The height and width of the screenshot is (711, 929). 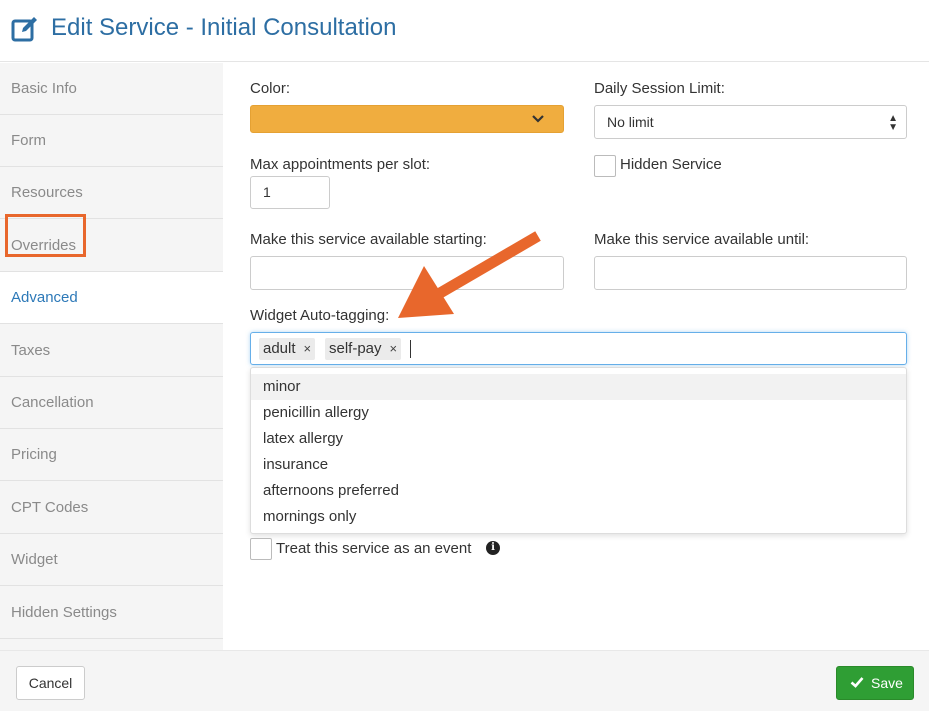 What do you see at coordinates (887, 683) in the screenshot?
I see `save-label: Save` at bounding box center [887, 683].